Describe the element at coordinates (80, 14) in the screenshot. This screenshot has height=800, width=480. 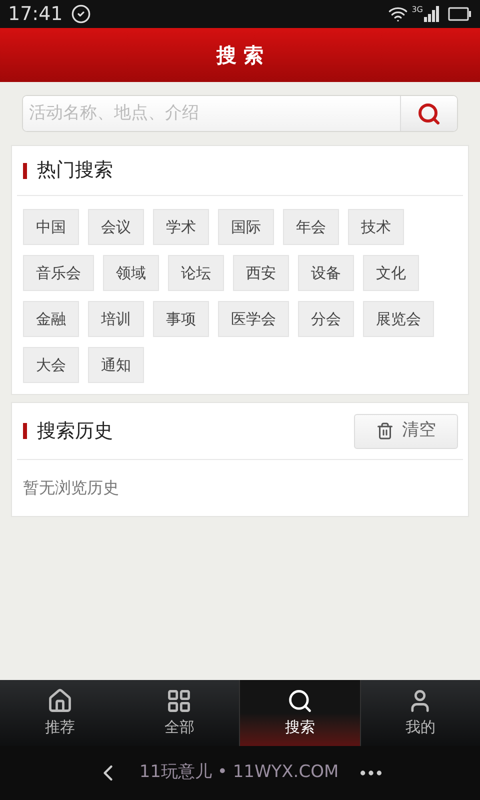
I see `check-icon` at that location.